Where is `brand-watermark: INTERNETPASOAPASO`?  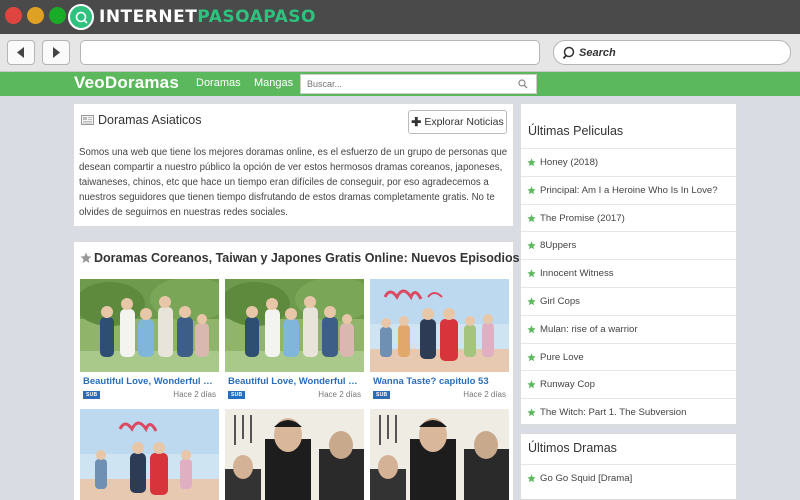 brand-watermark: INTERNETPASOAPASO is located at coordinates (192, 17).